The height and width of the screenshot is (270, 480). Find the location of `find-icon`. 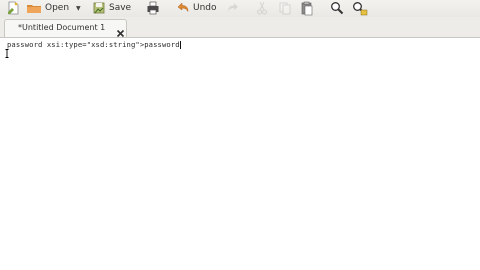

find-icon is located at coordinates (337, 8).